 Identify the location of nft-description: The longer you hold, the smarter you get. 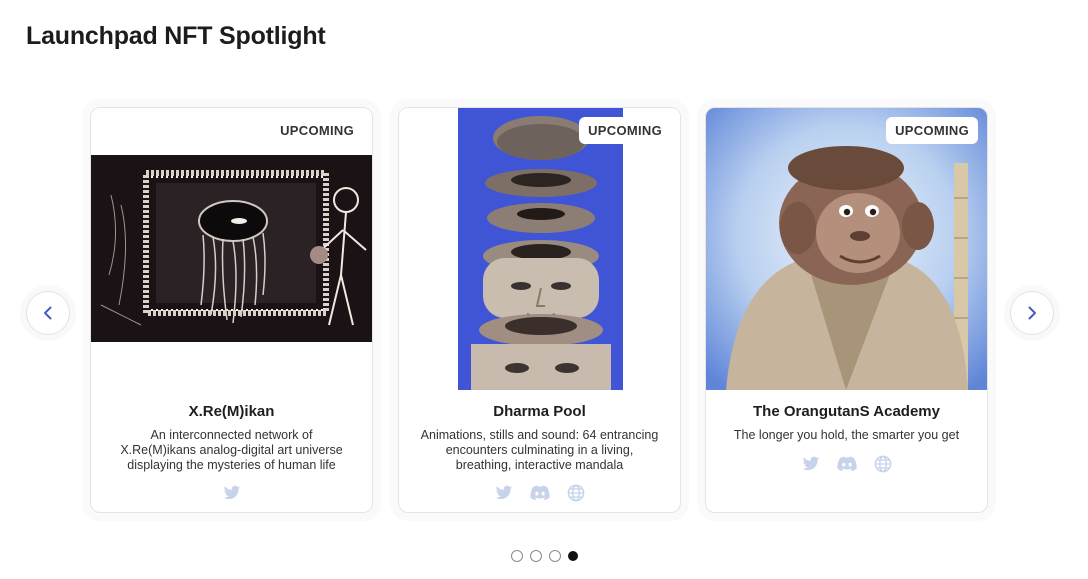
(846, 435).